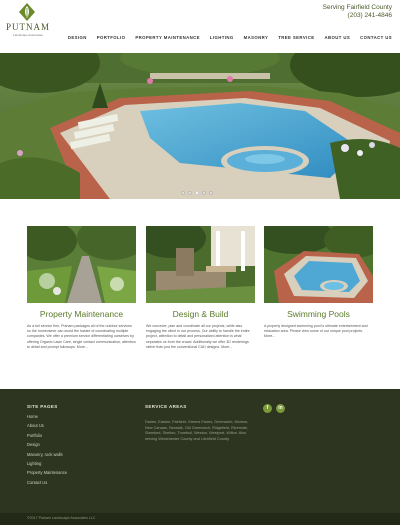 The image size is (400, 525). What do you see at coordinates (200, 264) in the screenshot?
I see `design-build-image` at bounding box center [200, 264].